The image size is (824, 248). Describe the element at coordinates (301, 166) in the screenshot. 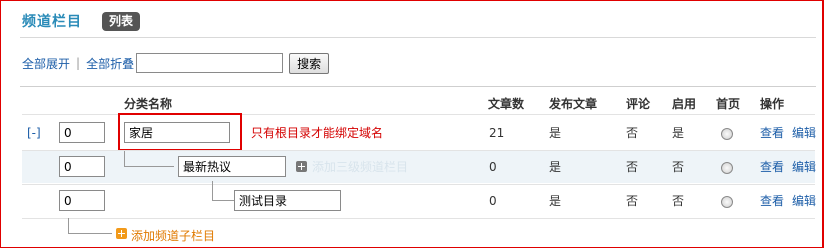

I see `plus-square-icon` at that location.